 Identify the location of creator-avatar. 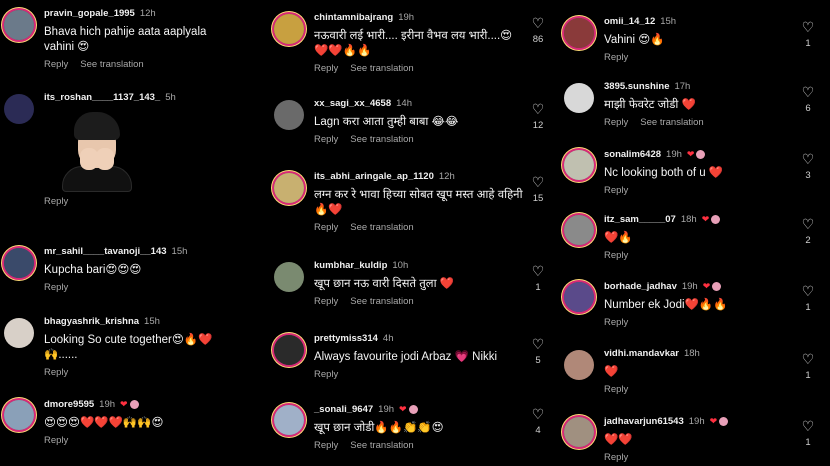
(717, 286).